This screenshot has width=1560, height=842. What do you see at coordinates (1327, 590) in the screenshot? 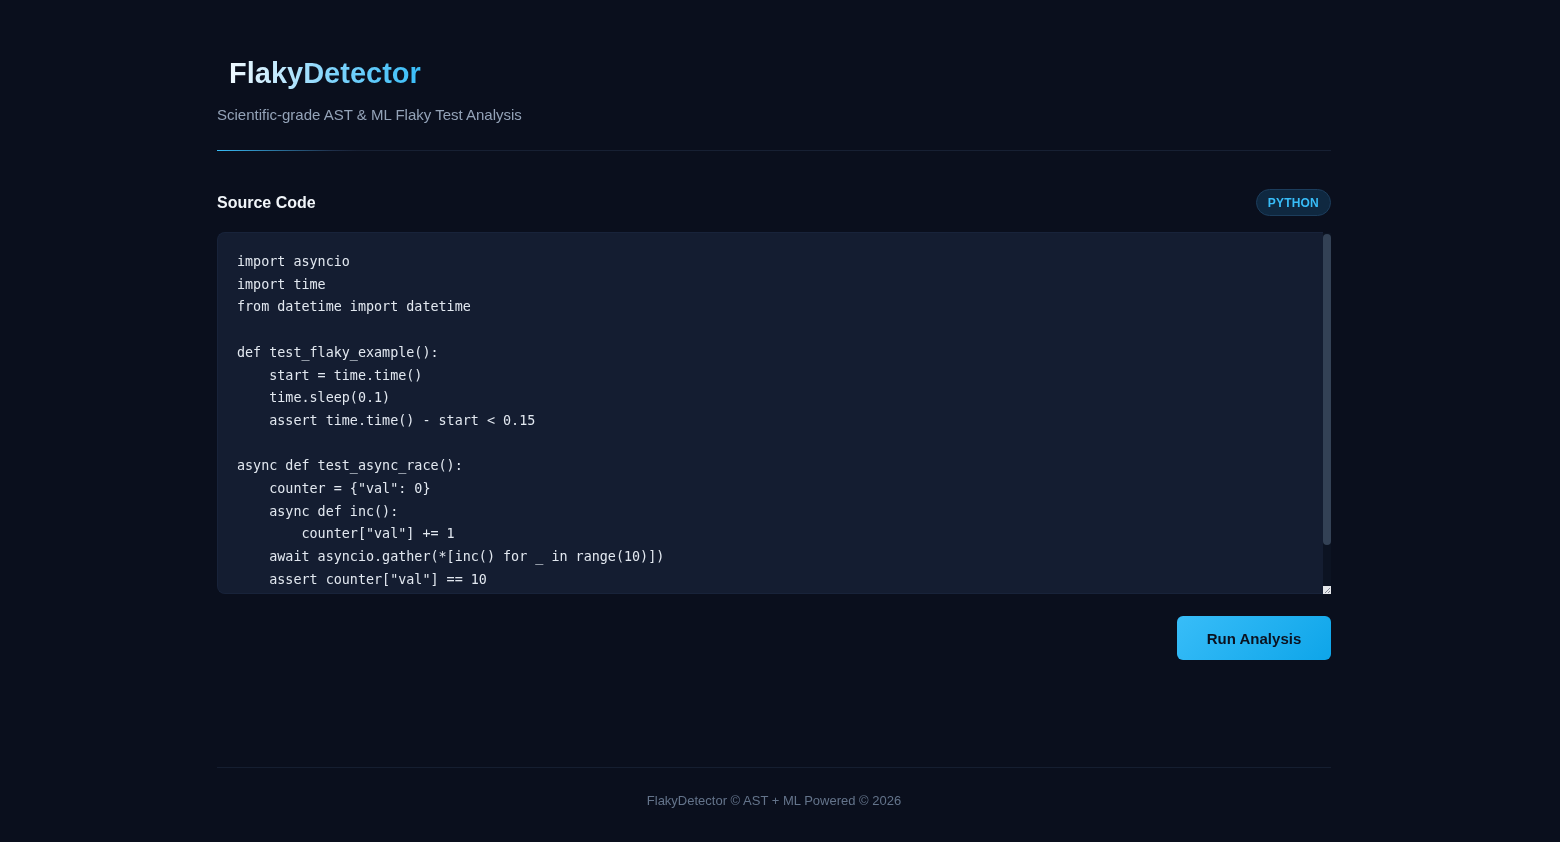
I see `resize-grip-icon` at bounding box center [1327, 590].